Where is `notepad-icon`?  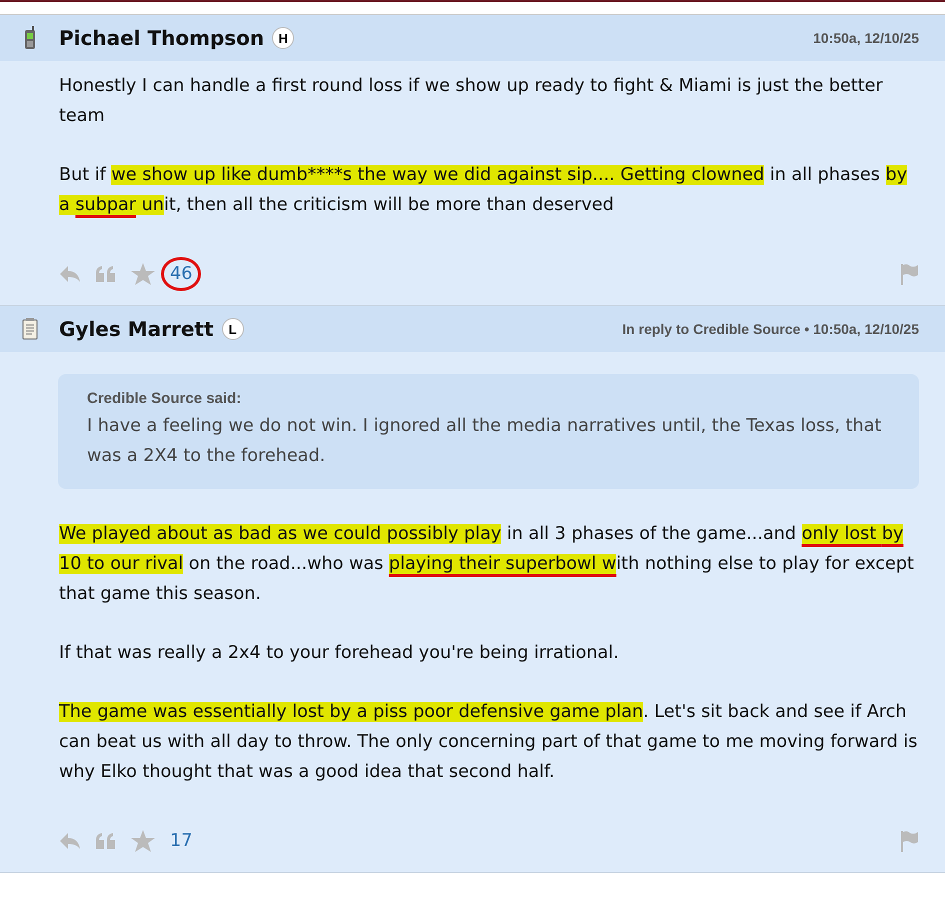 notepad-icon is located at coordinates (30, 329).